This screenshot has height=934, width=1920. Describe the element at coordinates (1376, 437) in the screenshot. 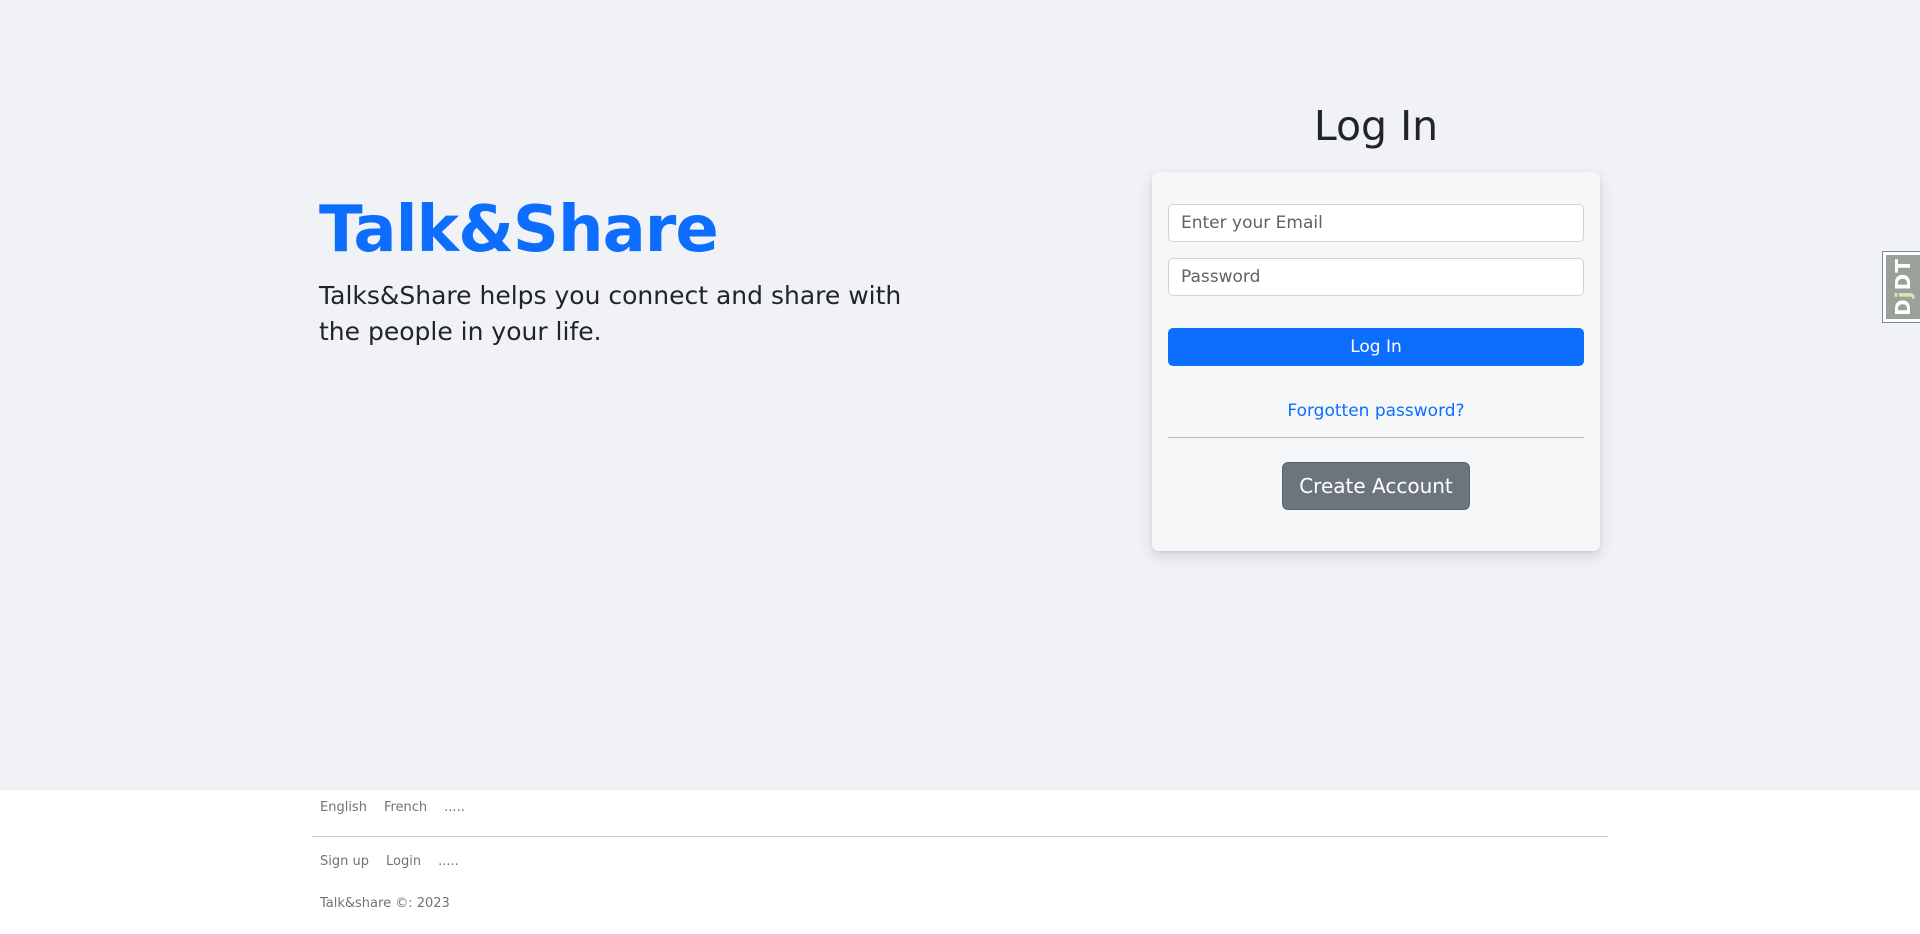

I see `card-divider` at that location.